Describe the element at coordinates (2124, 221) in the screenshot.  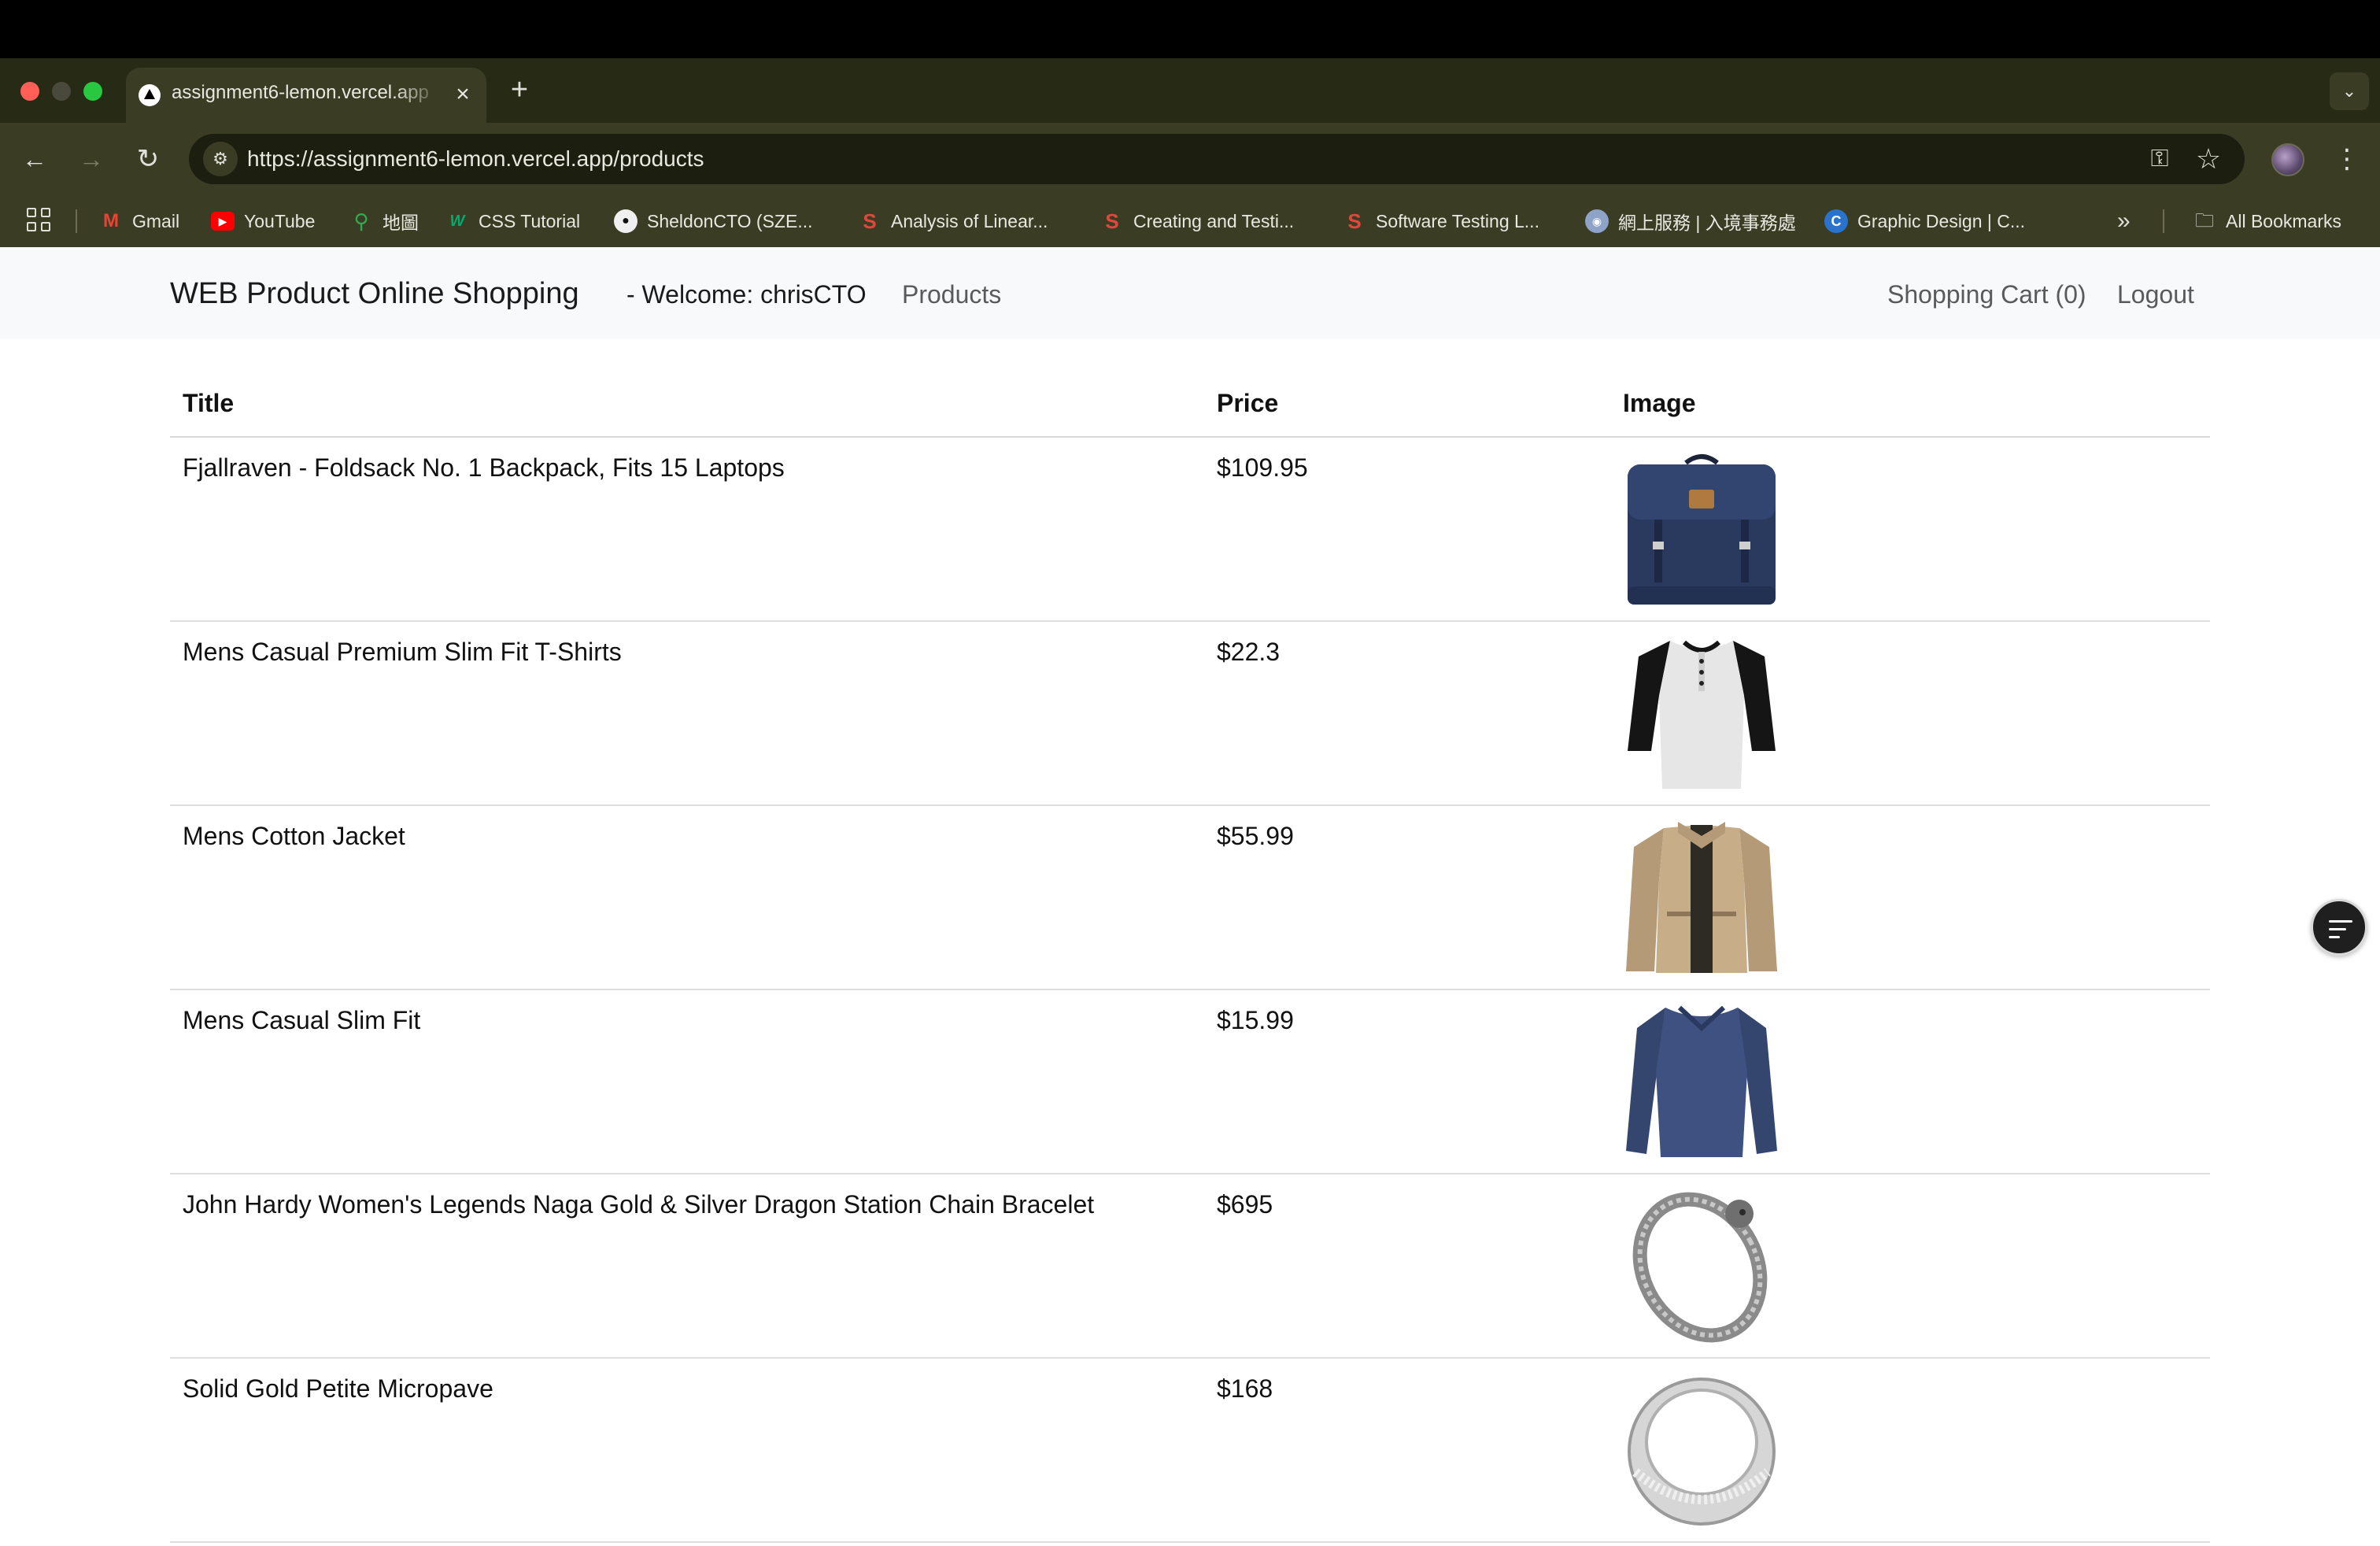
I see `more-bookmarks-icon: »` at that location.